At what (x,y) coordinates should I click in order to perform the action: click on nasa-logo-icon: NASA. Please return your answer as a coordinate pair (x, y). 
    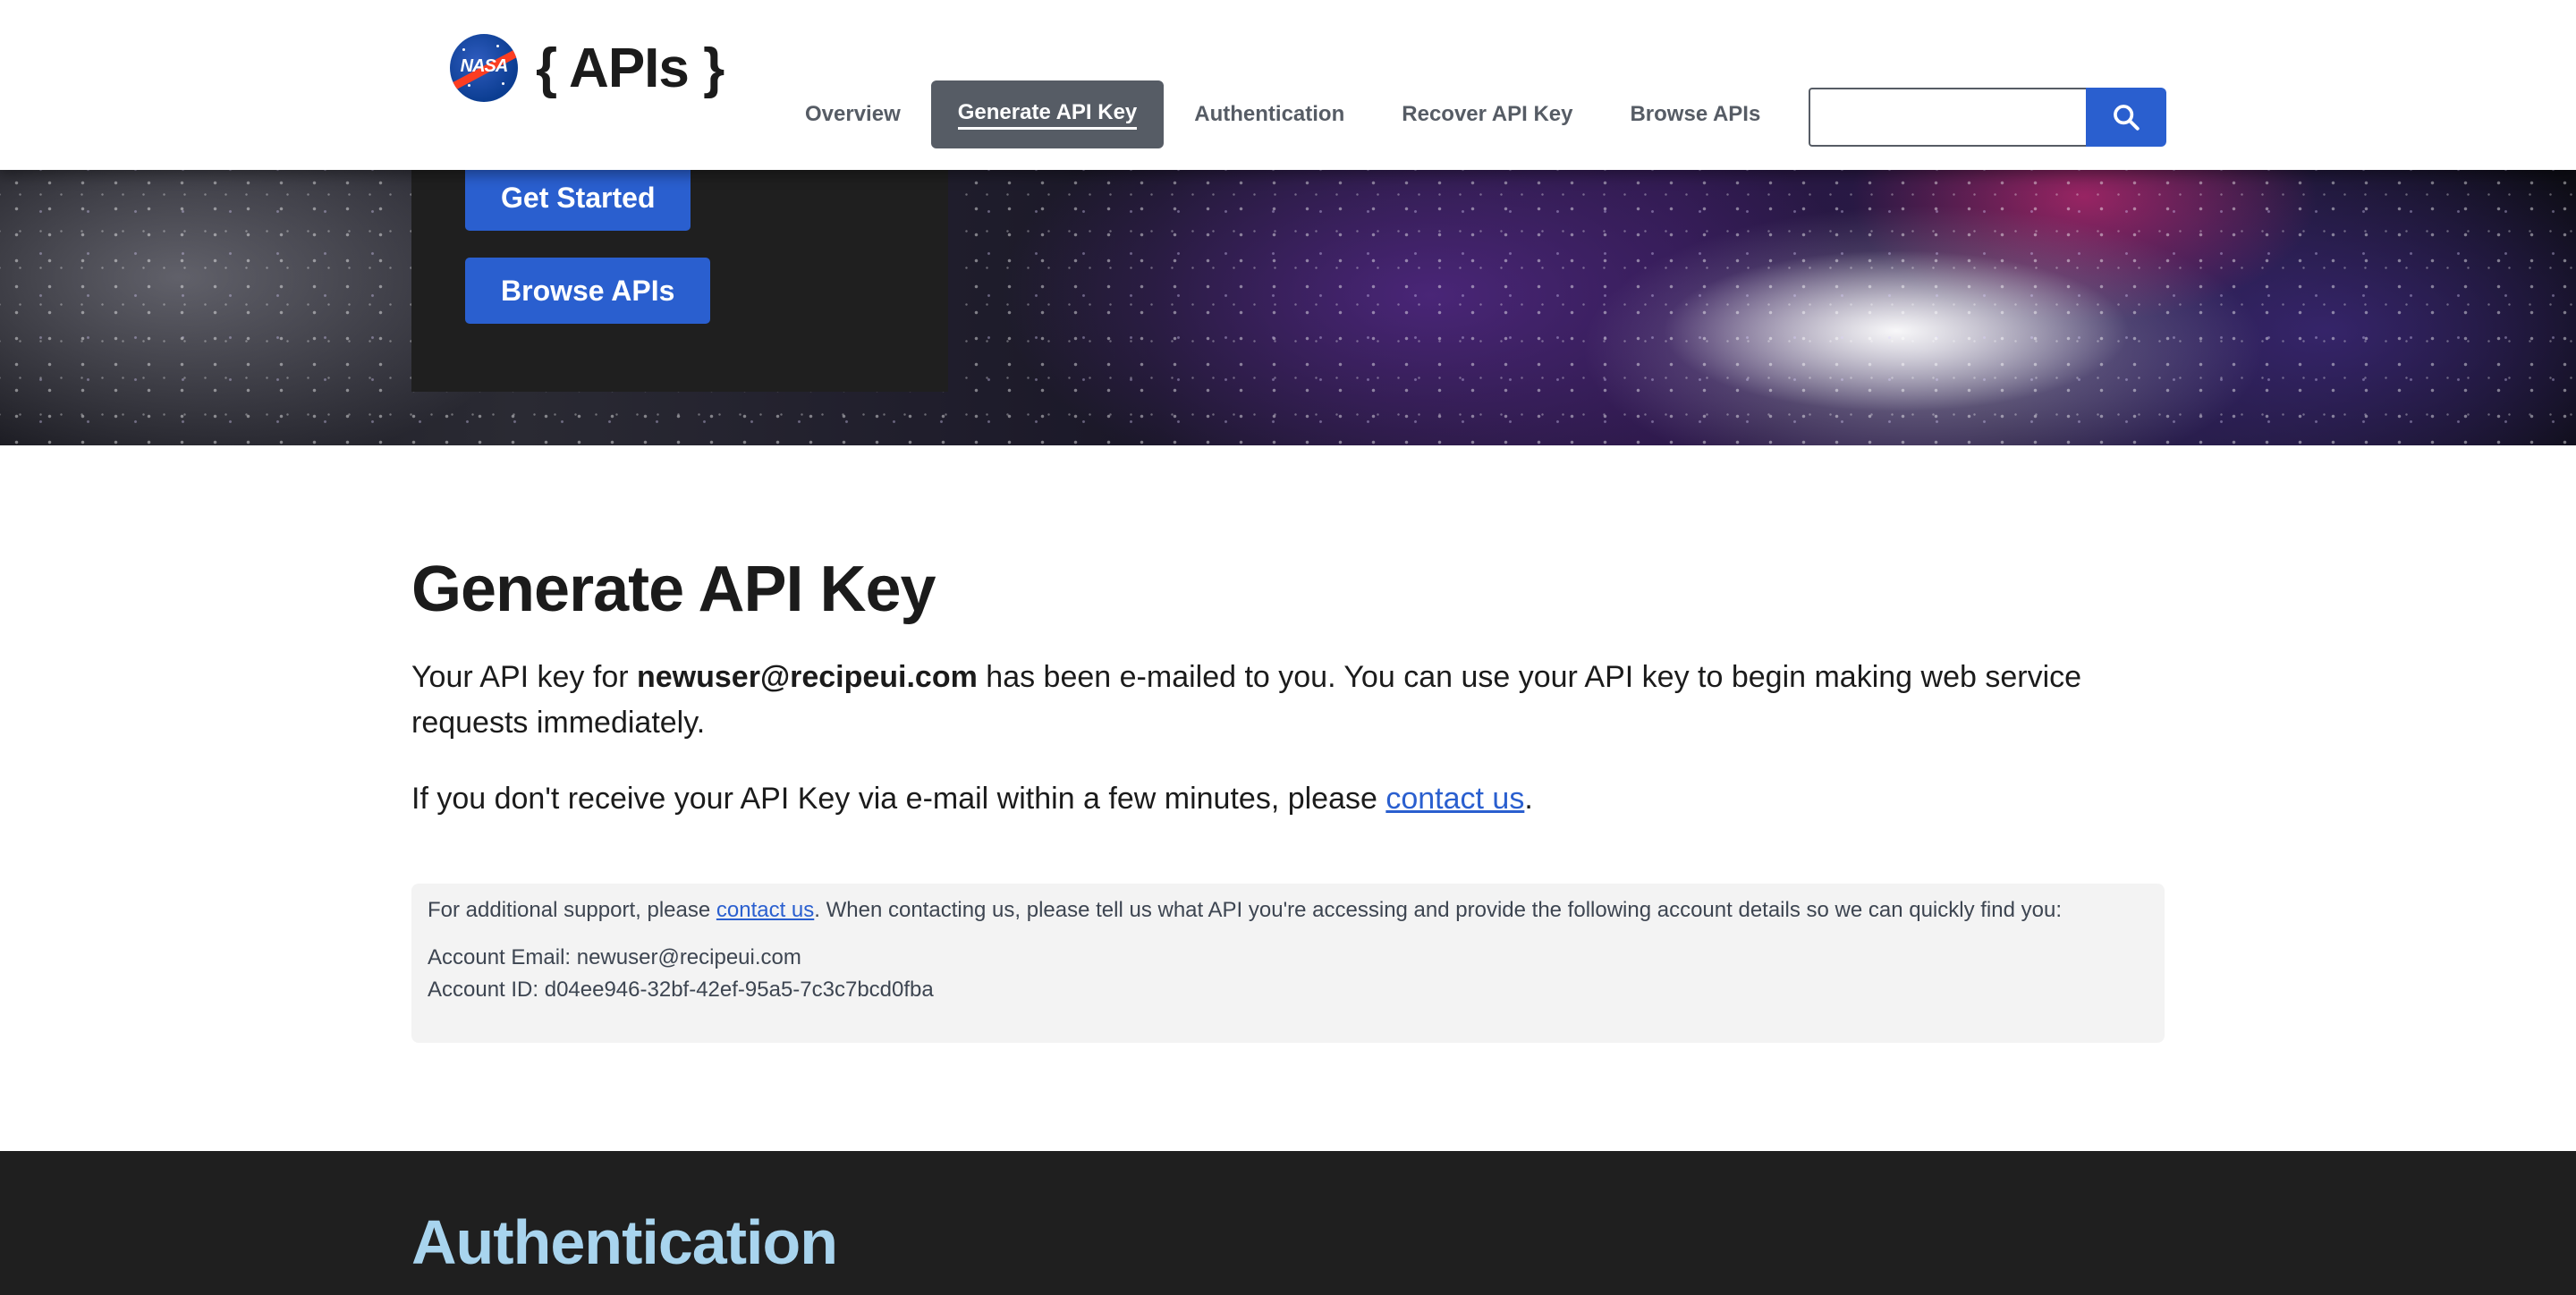
    Looking at the image, I should click on (484, 68).